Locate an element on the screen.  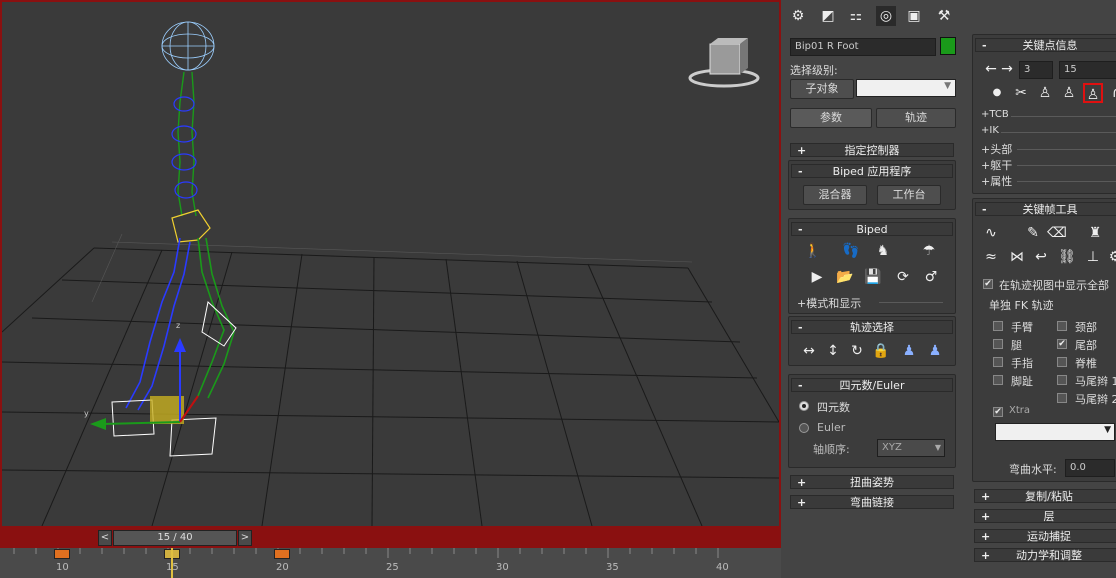
show-all-checkbox: ✔ is located at coordinates (988, 284).